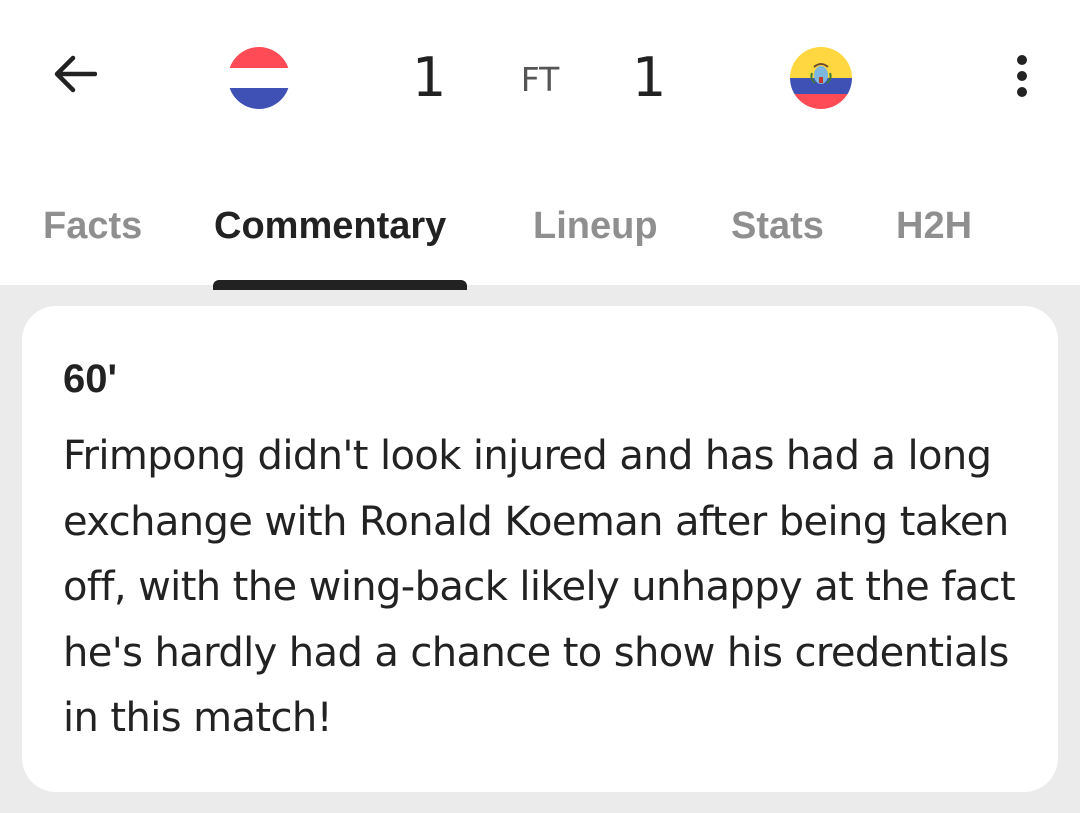 The image size is (1080, 813). I want to click on tab-commentary: Commentary, so click(330, 226).